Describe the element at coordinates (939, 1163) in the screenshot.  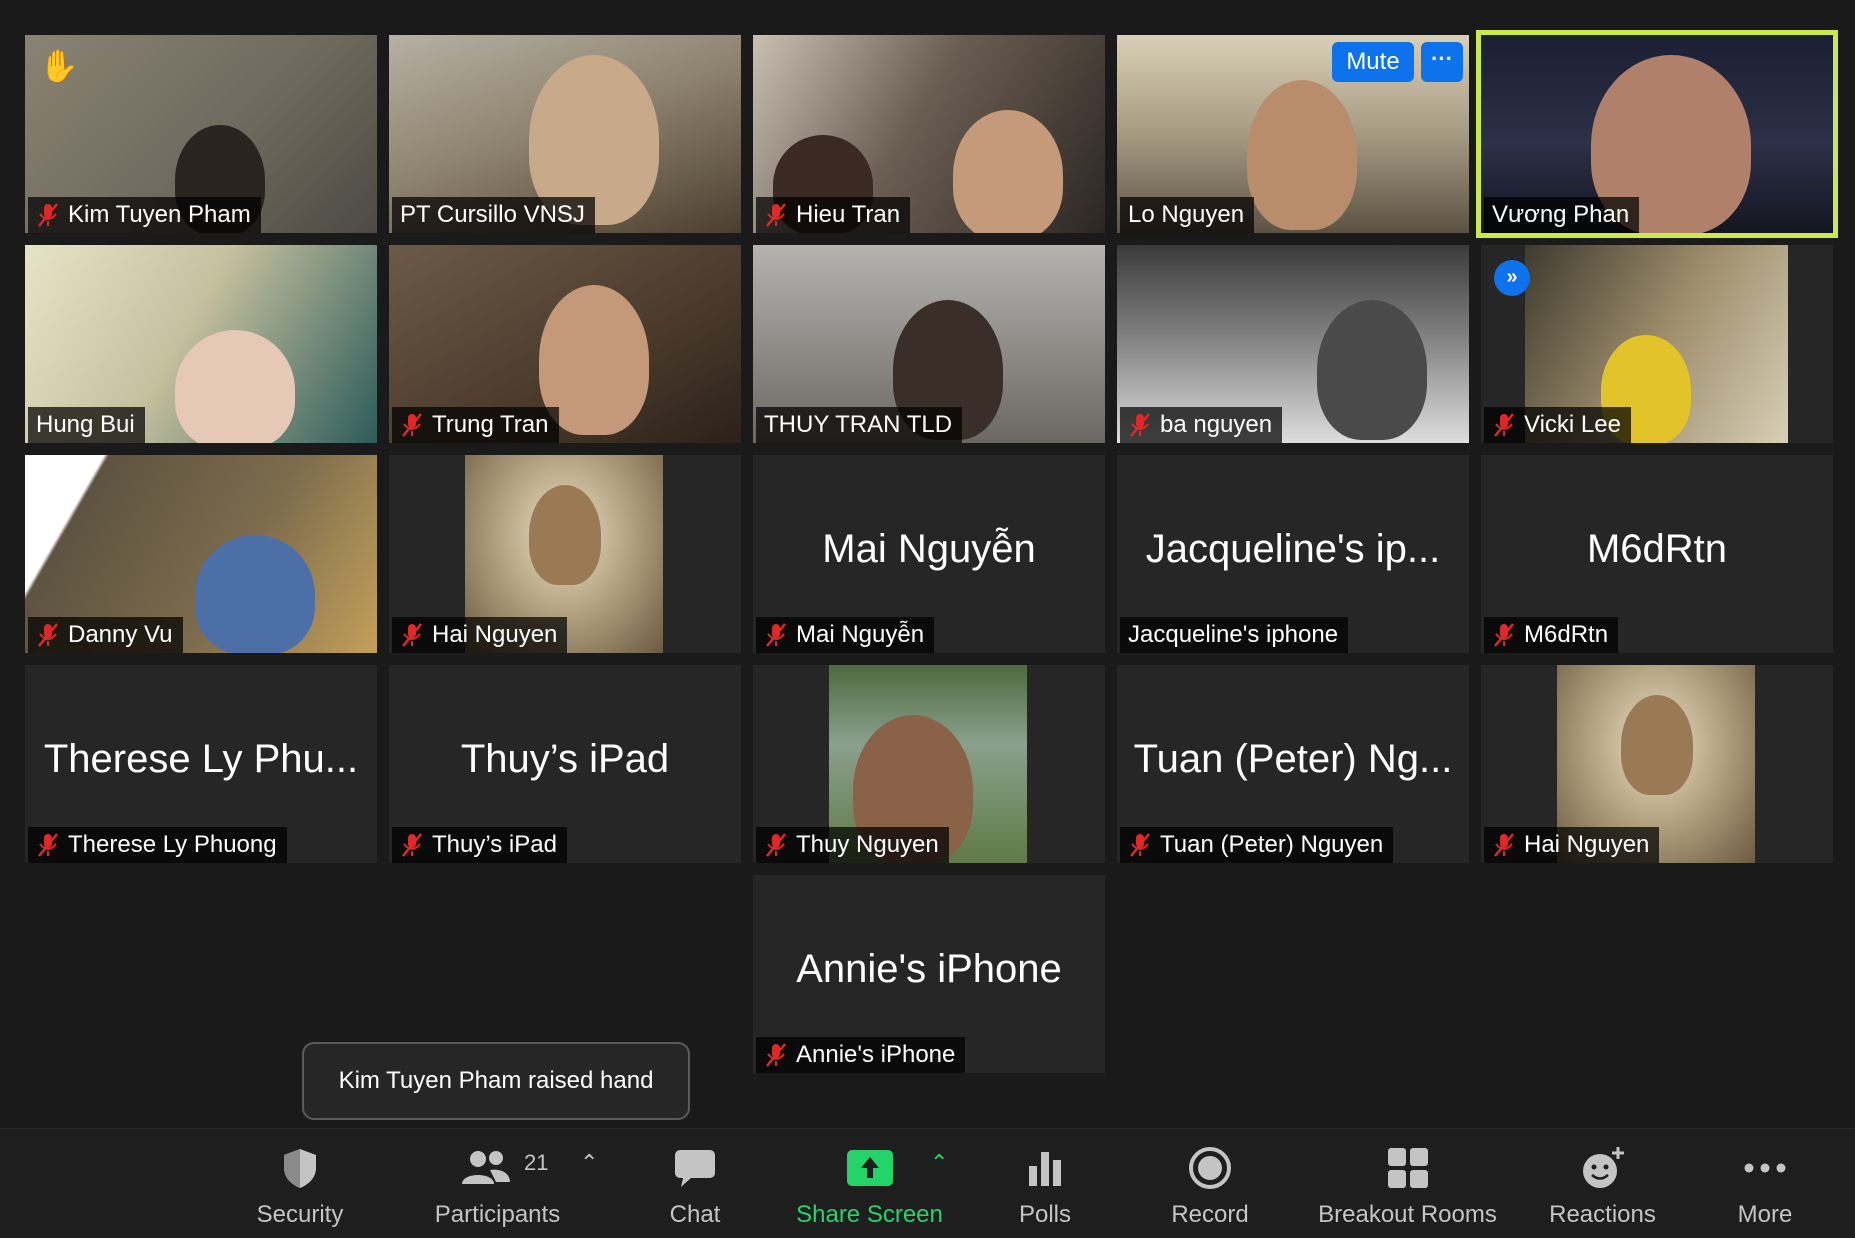
I see `share-screen-caret-icon: ⌃` at that location.